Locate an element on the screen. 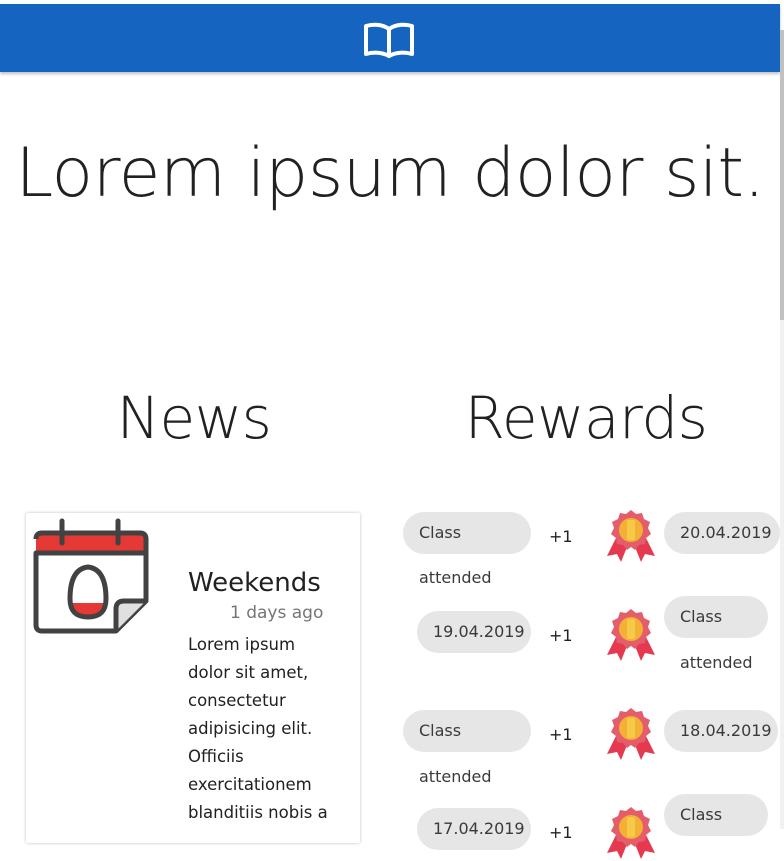 This screenshot has width=784, height=861. reward-date-pill: 18.04.2019 is located at coordinates (721, 731).